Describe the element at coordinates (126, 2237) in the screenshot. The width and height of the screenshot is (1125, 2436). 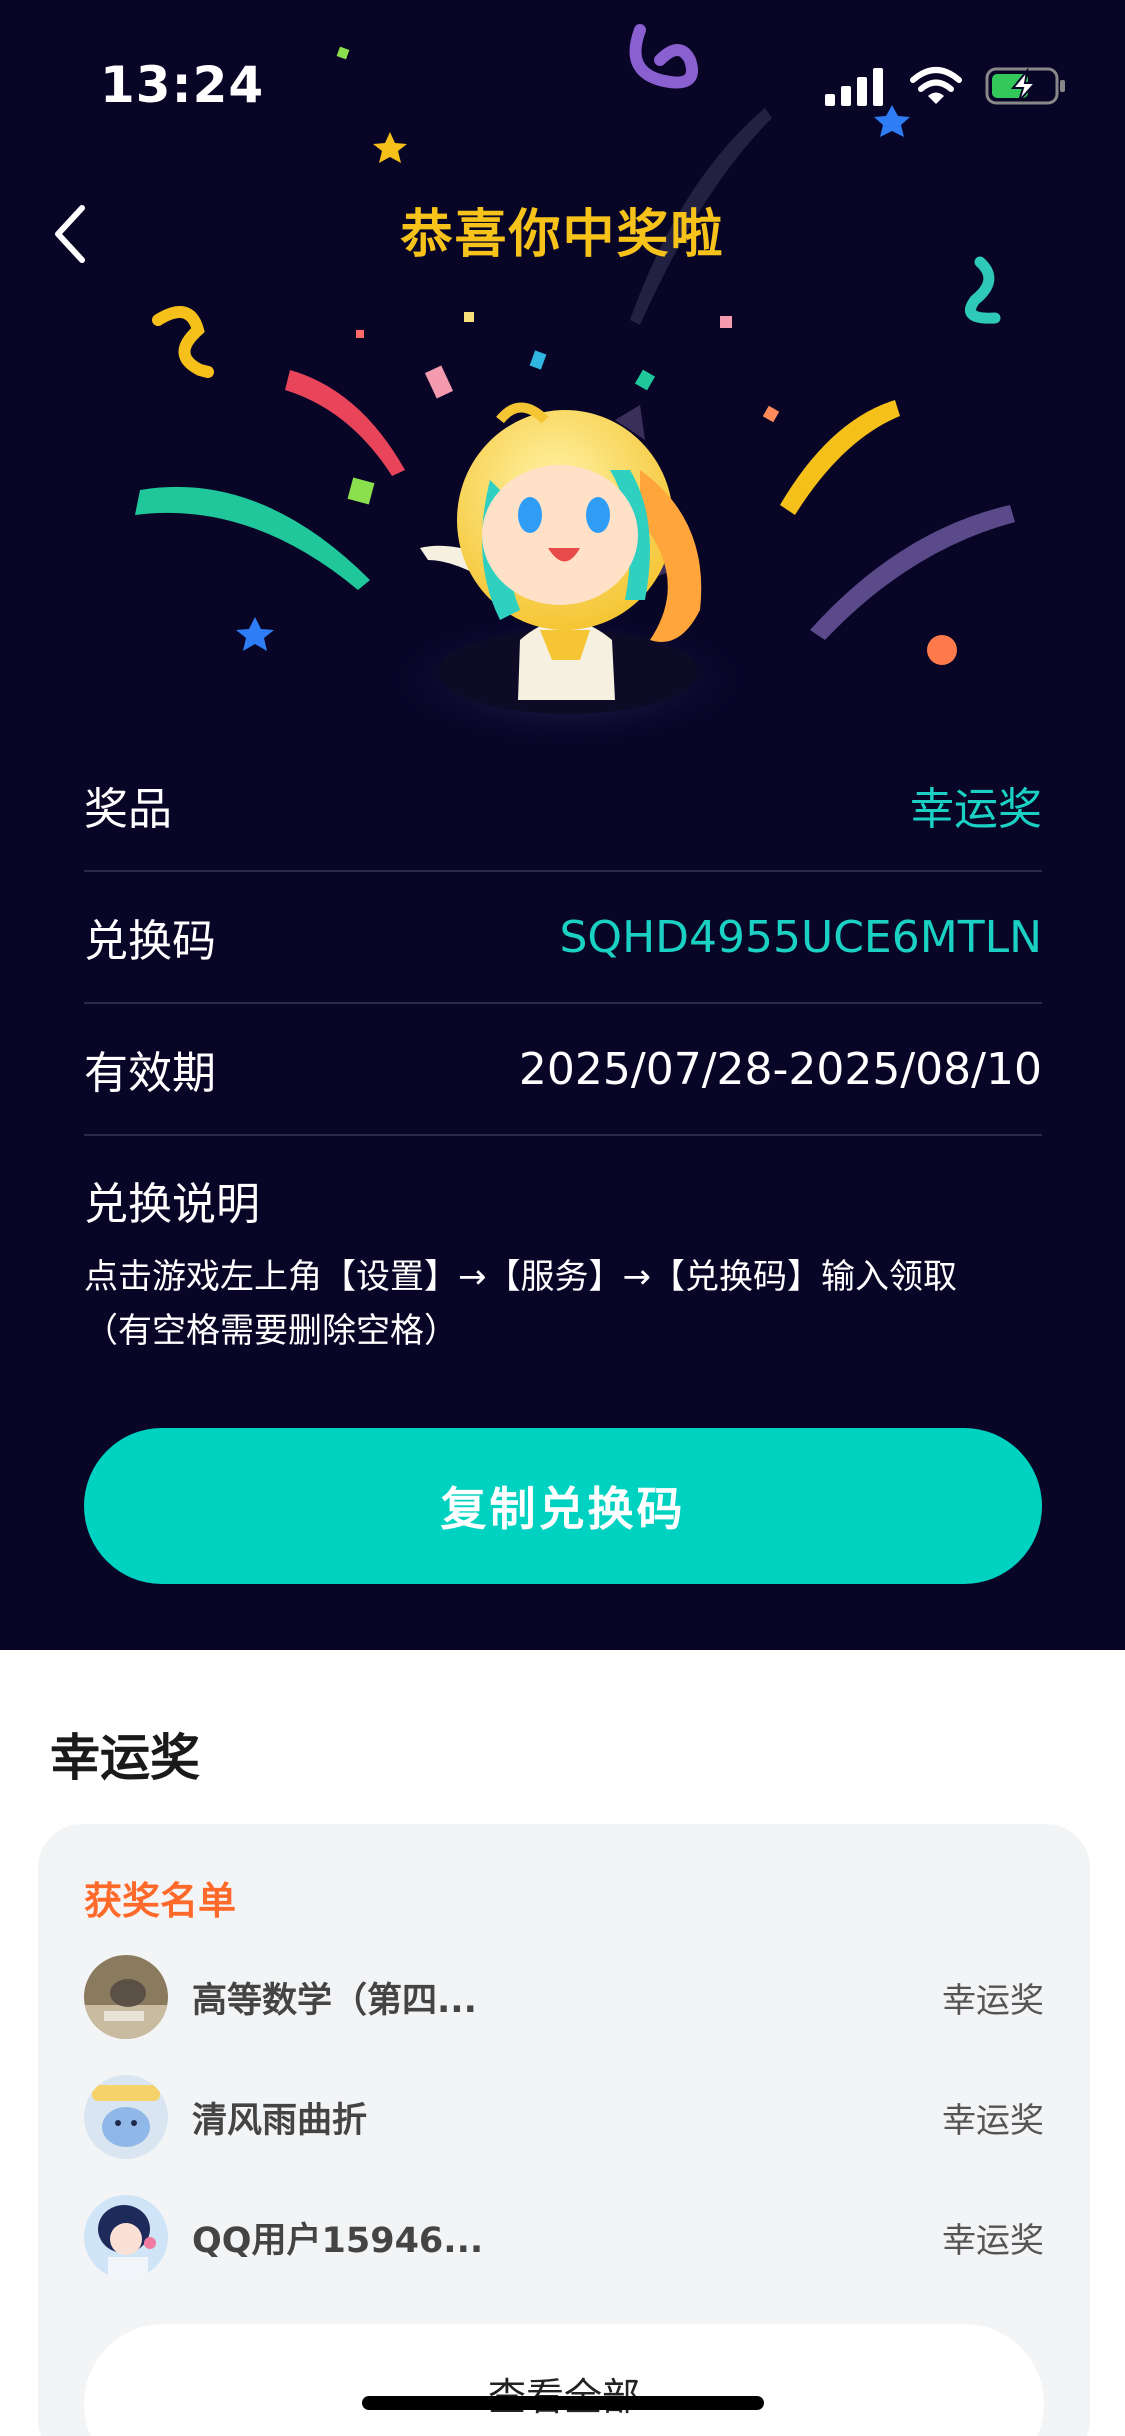
I see `anime-girl-avatar` at that location.